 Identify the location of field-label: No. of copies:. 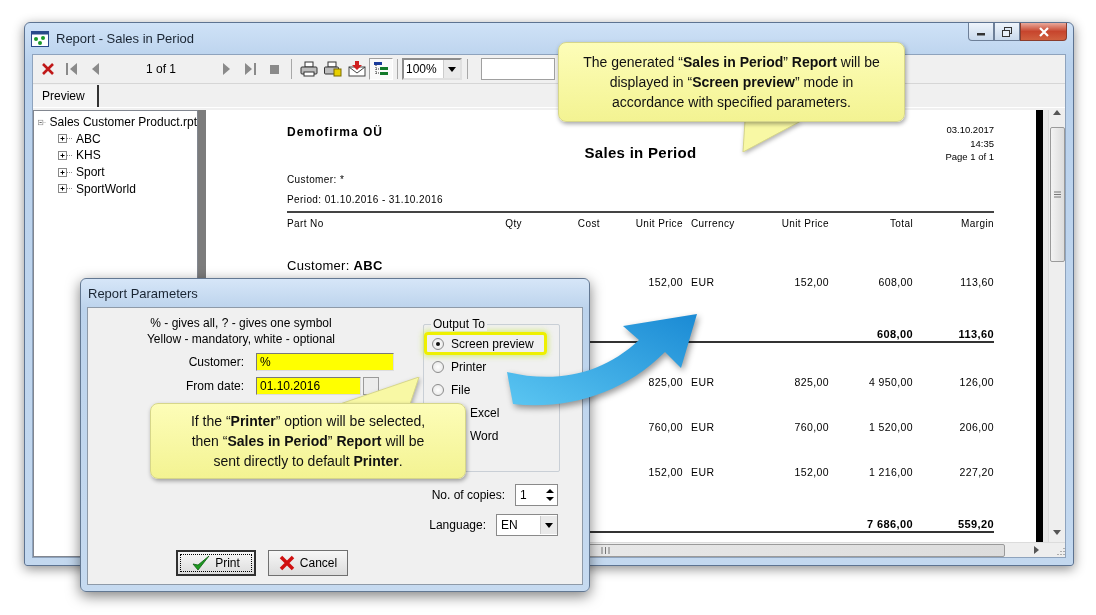
(468, 495).